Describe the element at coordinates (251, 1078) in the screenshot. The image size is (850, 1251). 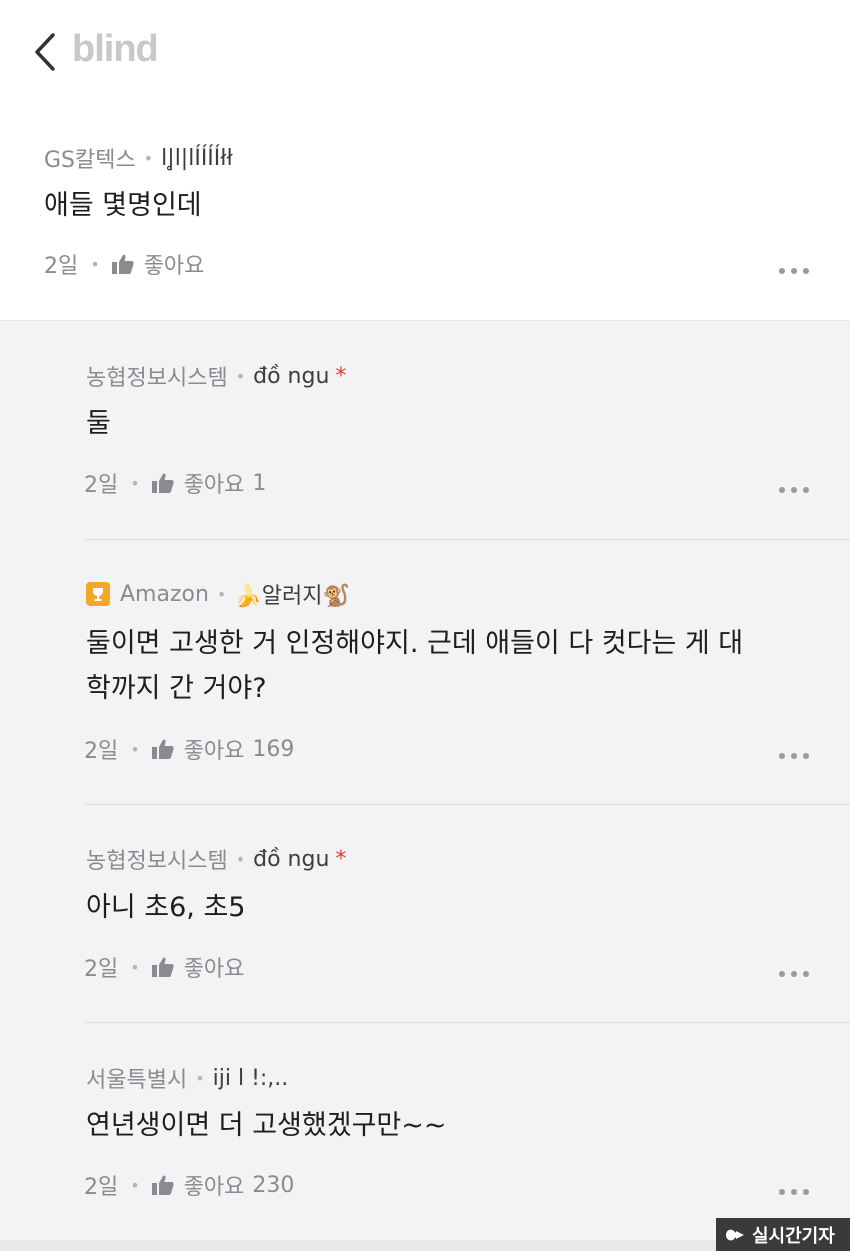
I see `nickname: iji l !:,..` at that location.